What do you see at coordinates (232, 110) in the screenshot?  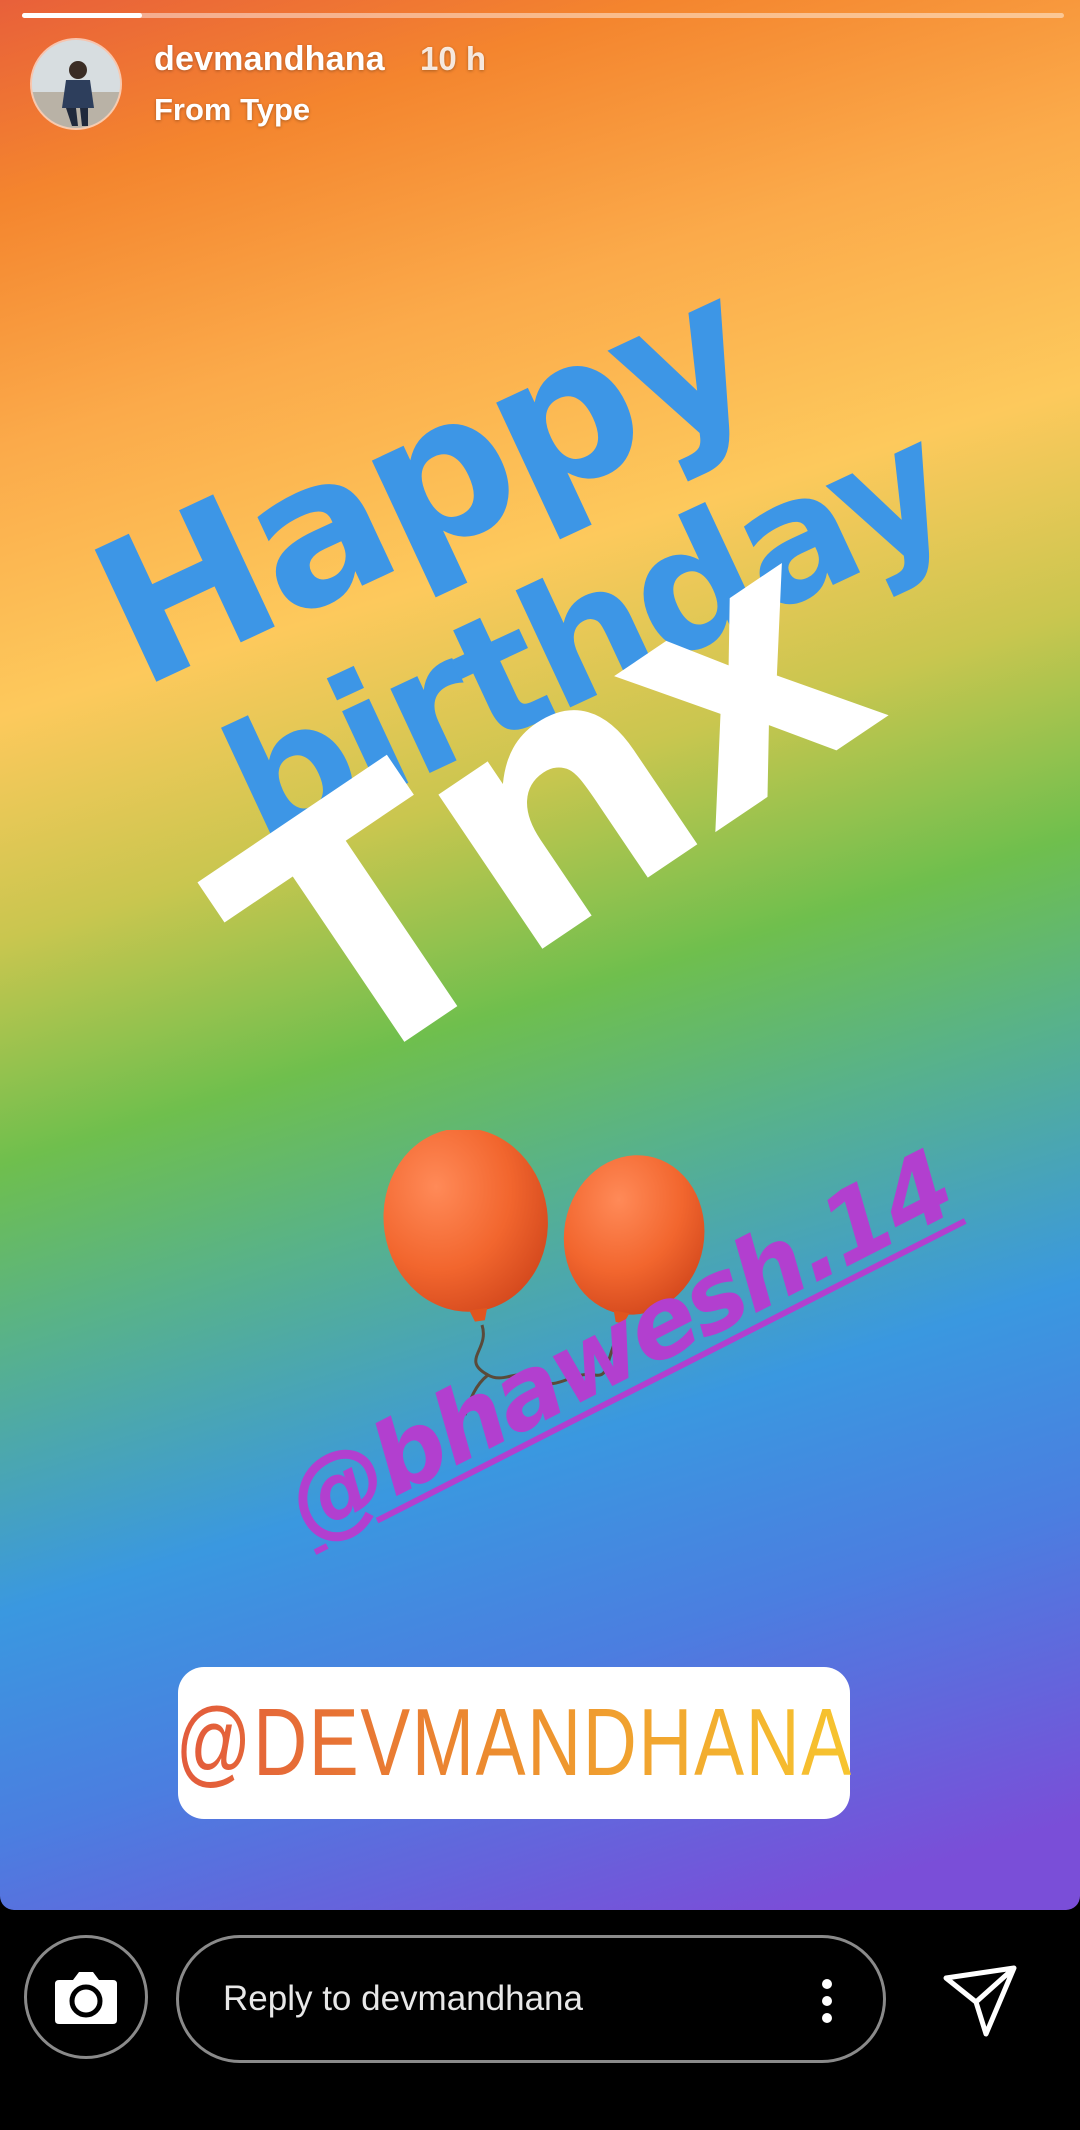 I see `story-source-label: From Type` at bounding box center [232, 110].